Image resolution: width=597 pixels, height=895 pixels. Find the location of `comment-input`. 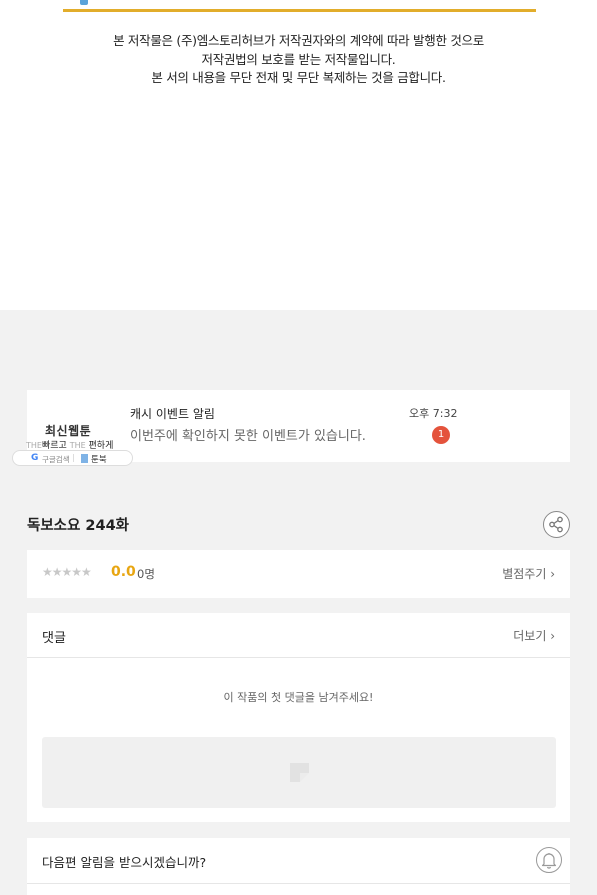

comment-input is located at coordinates (299, 772).